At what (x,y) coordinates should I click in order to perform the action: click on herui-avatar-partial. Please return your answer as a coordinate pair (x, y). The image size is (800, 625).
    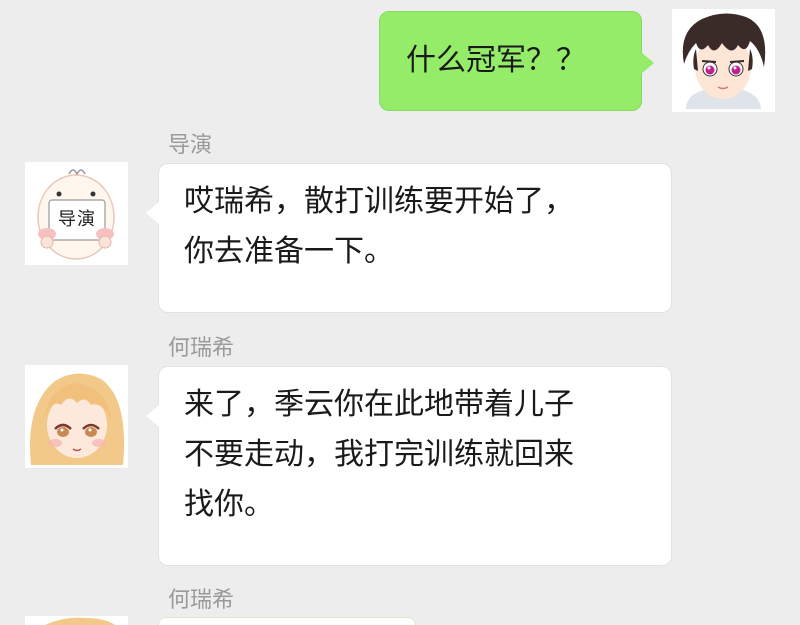
    Looking at the image, I should click on (76, 620).